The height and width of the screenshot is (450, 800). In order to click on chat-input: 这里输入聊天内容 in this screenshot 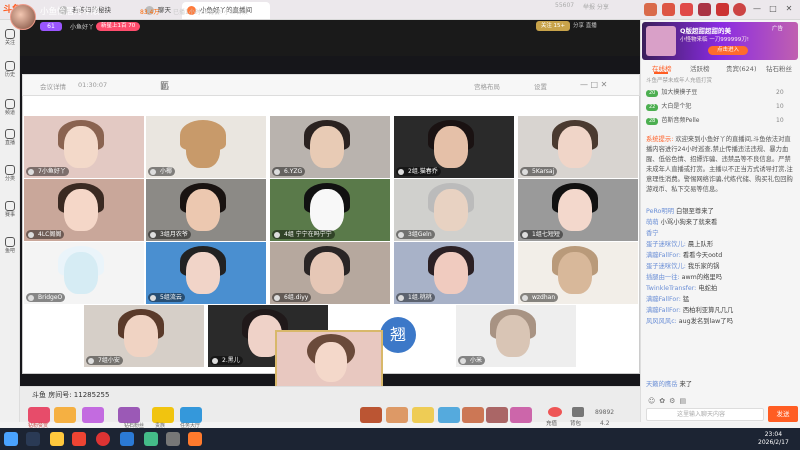, I will do `click(705, 414)`.